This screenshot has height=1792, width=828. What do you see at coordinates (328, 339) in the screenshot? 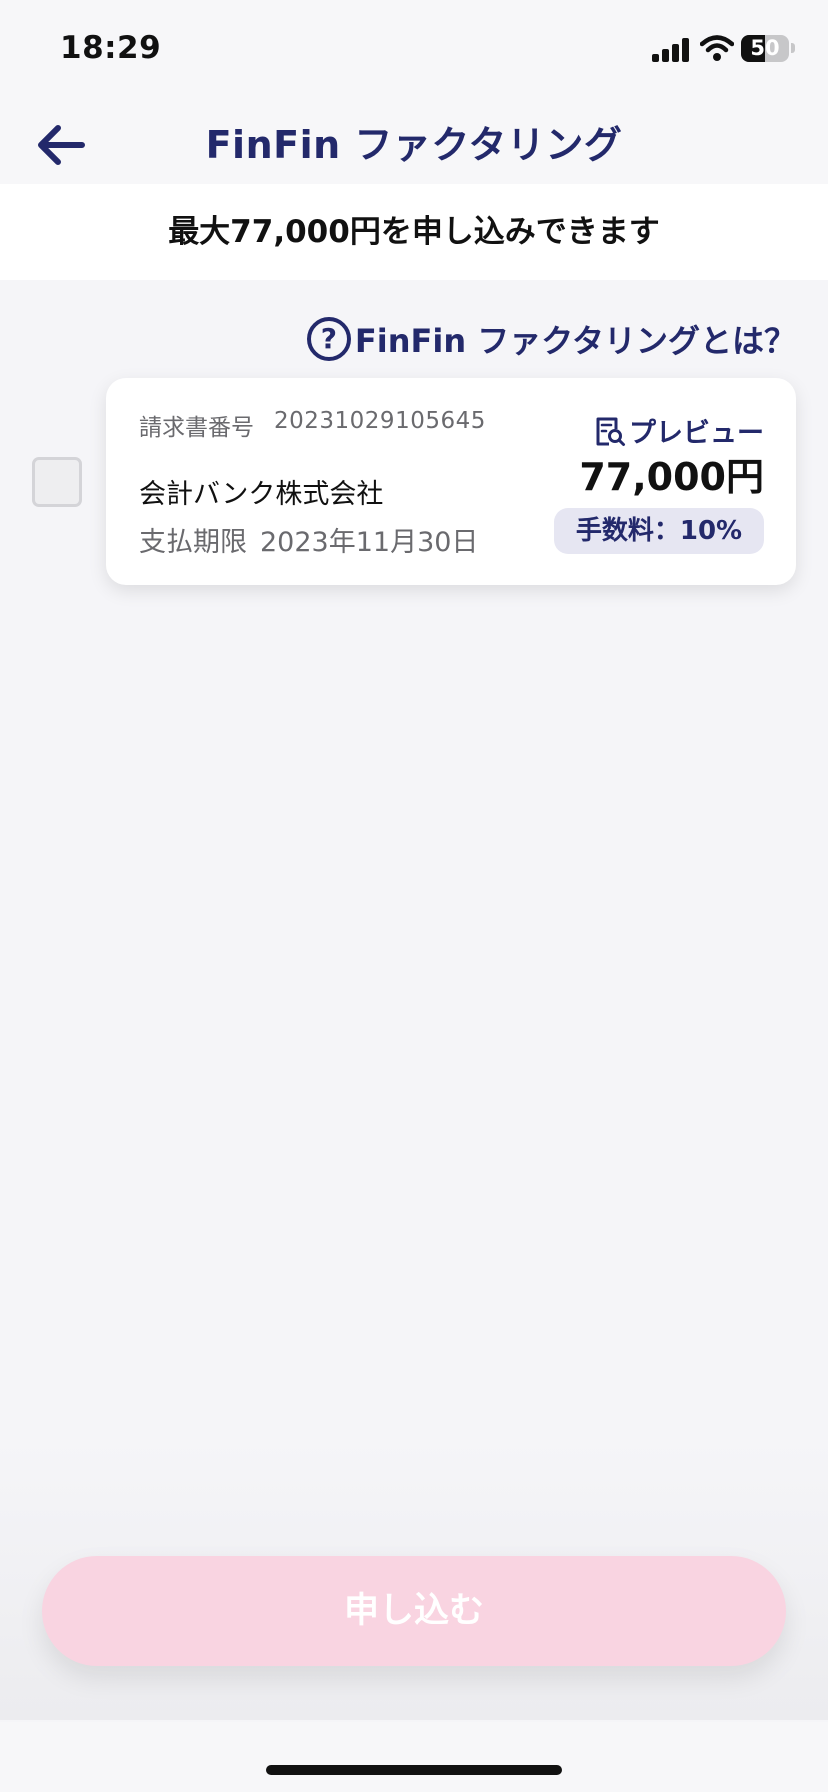
I see `question-circle-icon: ?` at bounding box center [328, 339].